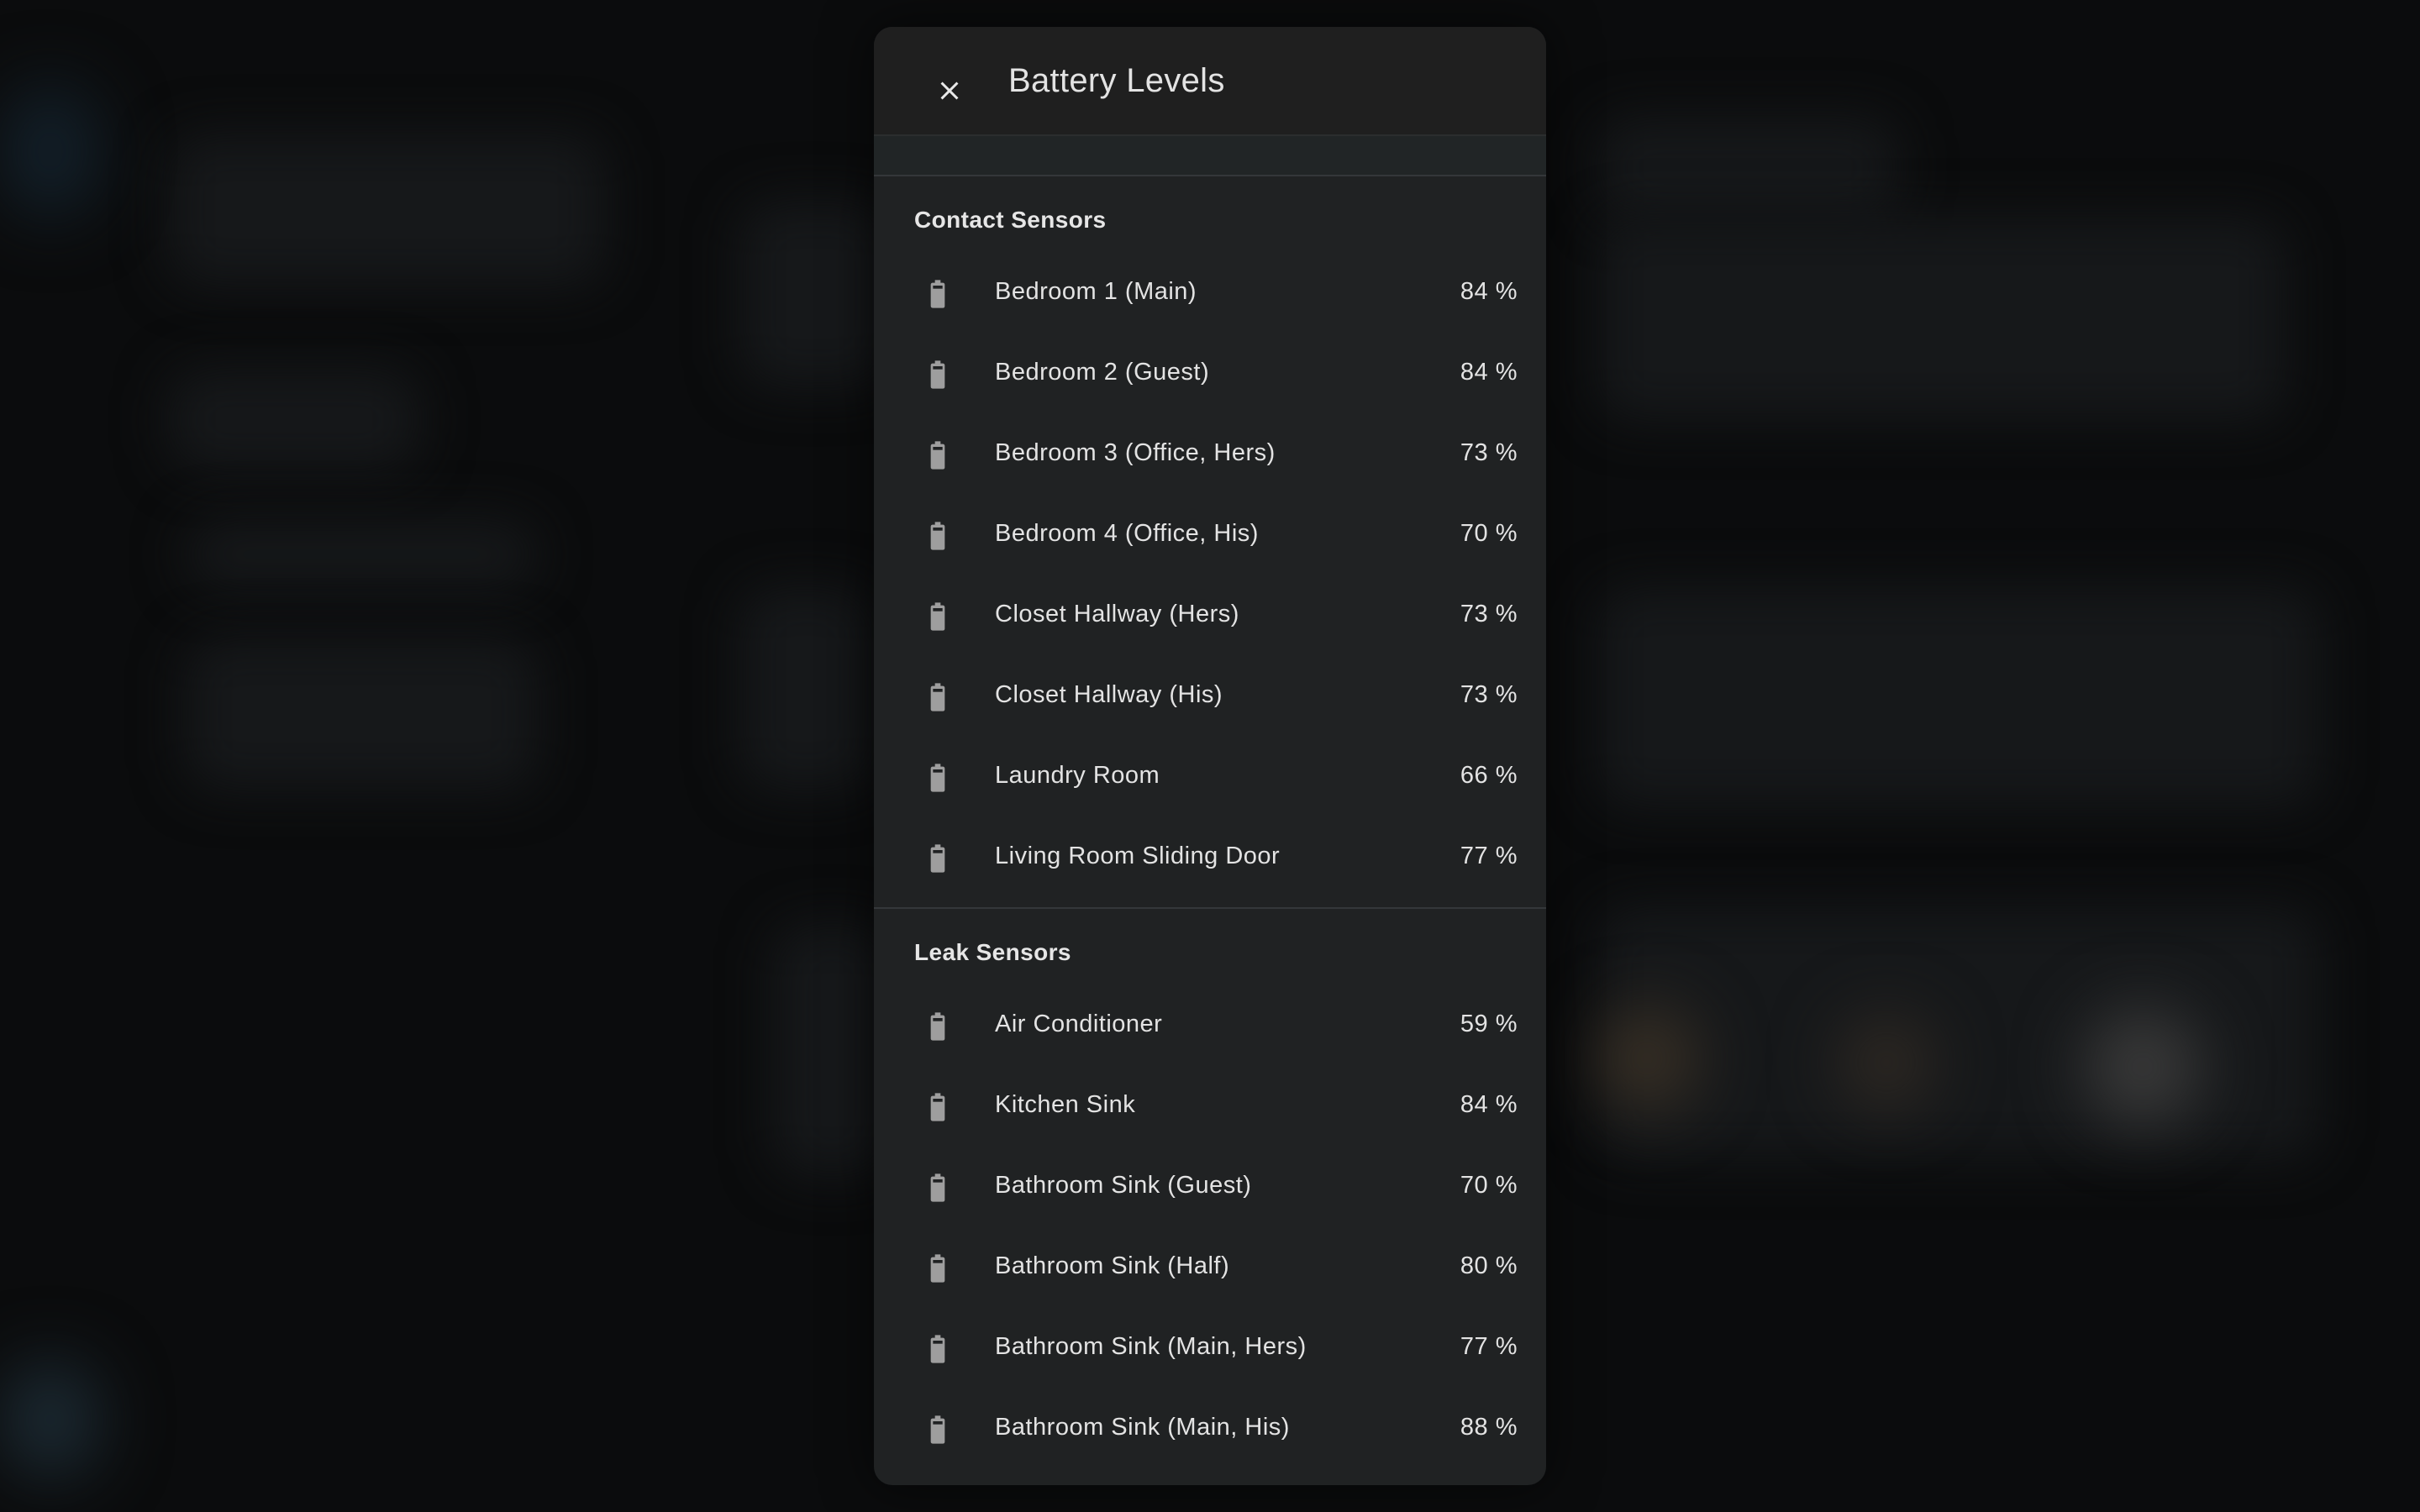 This screenshot has height=1512, width=2420. I want to click on battery-row: Bedroom 3 (Office, Hers) 73 %, so click(1210, 463).